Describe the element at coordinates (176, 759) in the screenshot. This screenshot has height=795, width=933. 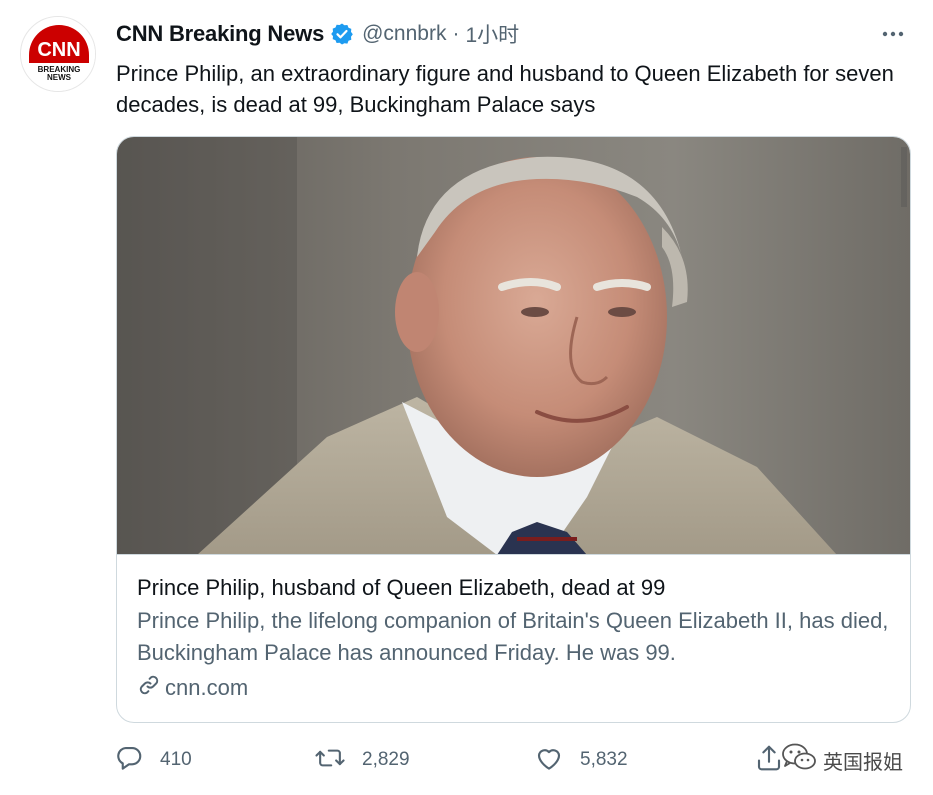
I see `reply-count: 410` at that location.